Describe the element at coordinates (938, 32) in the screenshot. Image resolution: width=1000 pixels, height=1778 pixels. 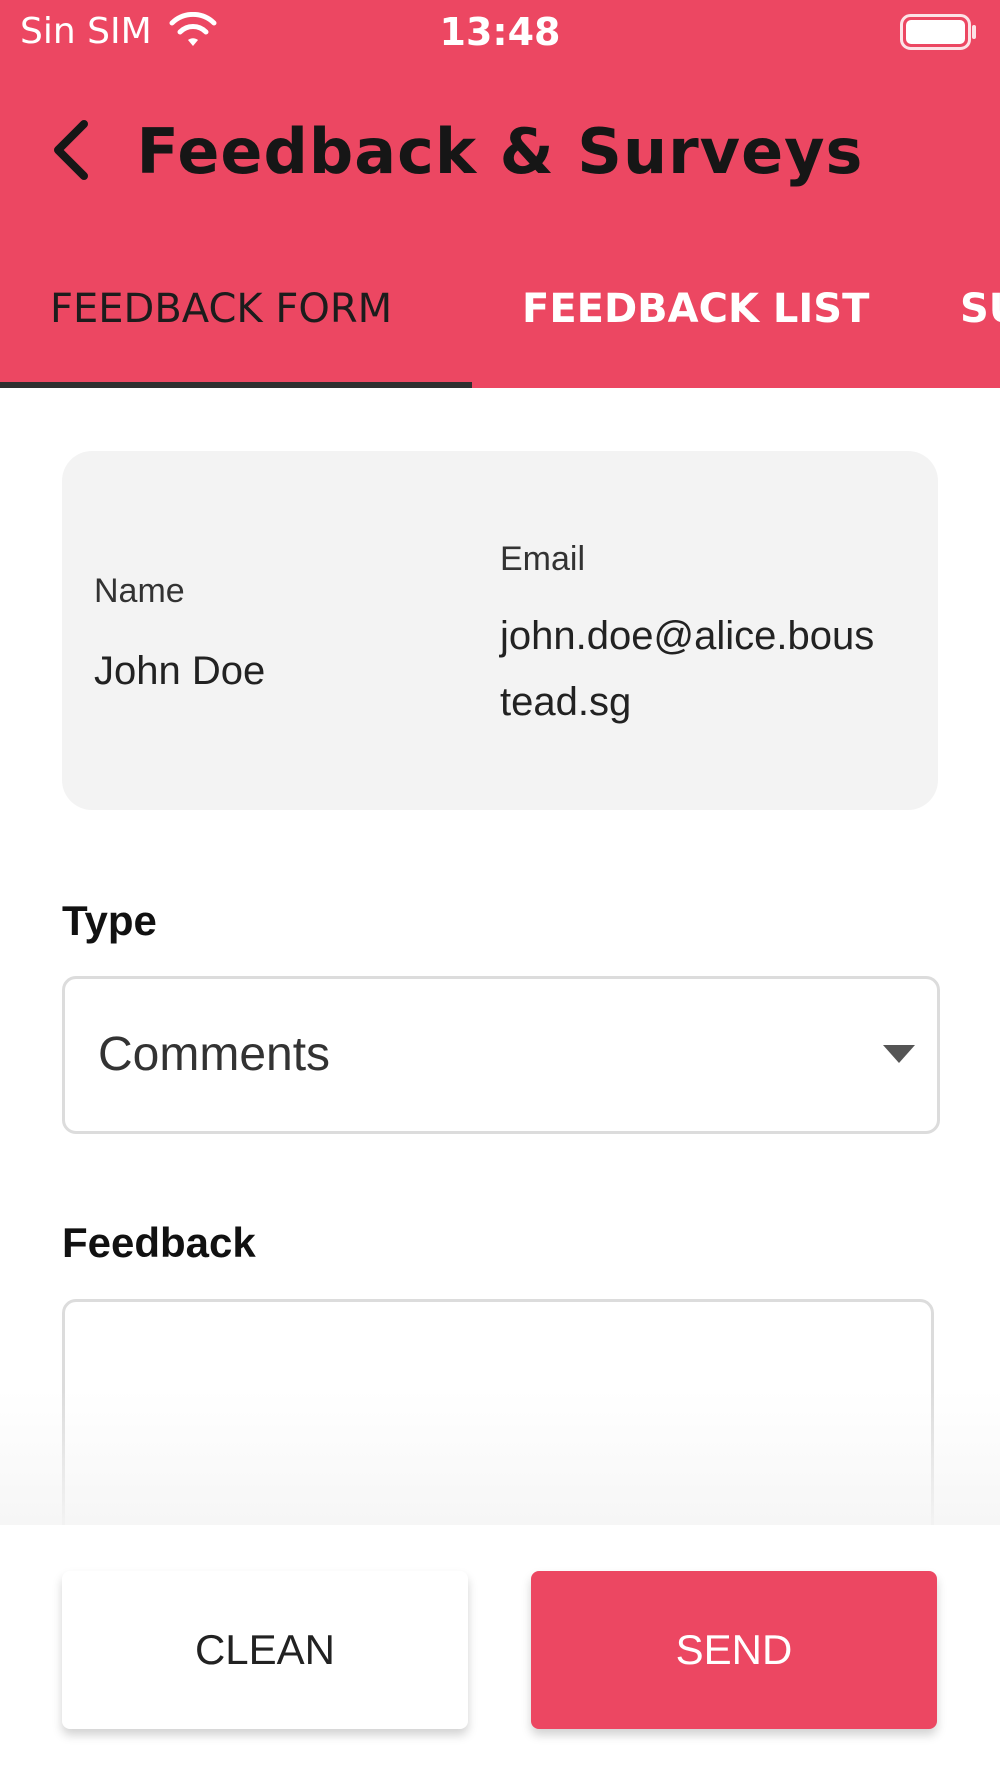
I see `battery-icon` at that location.